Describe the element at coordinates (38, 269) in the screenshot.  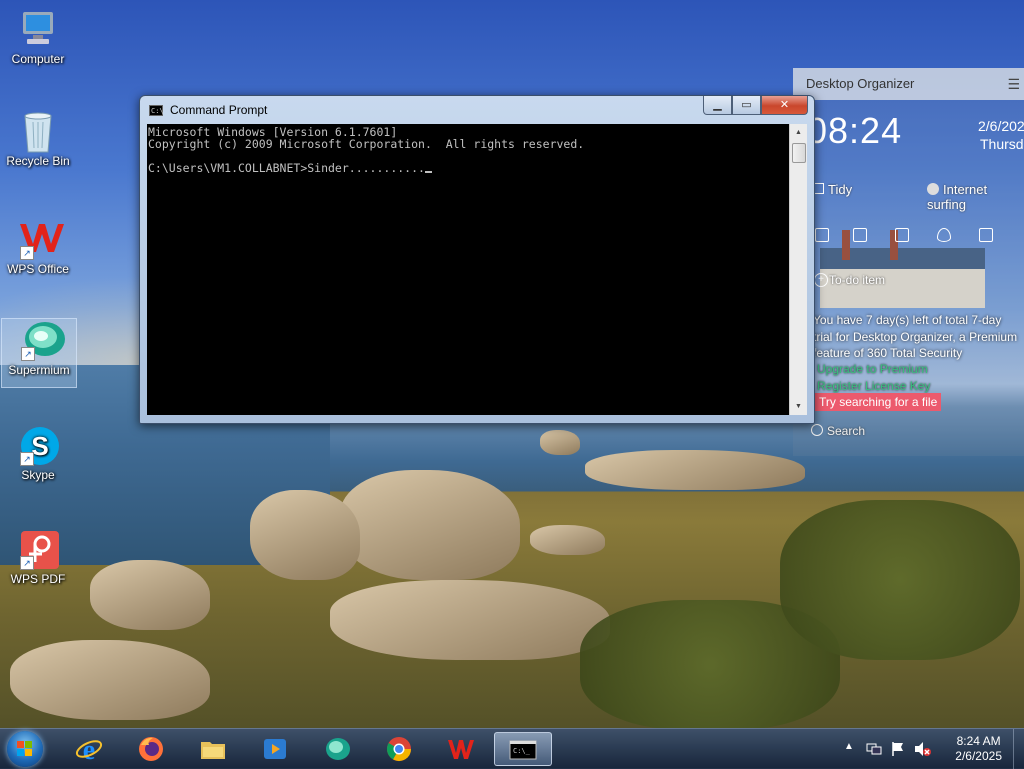
I see `desktop-icon-label: WPS Office` at that location.